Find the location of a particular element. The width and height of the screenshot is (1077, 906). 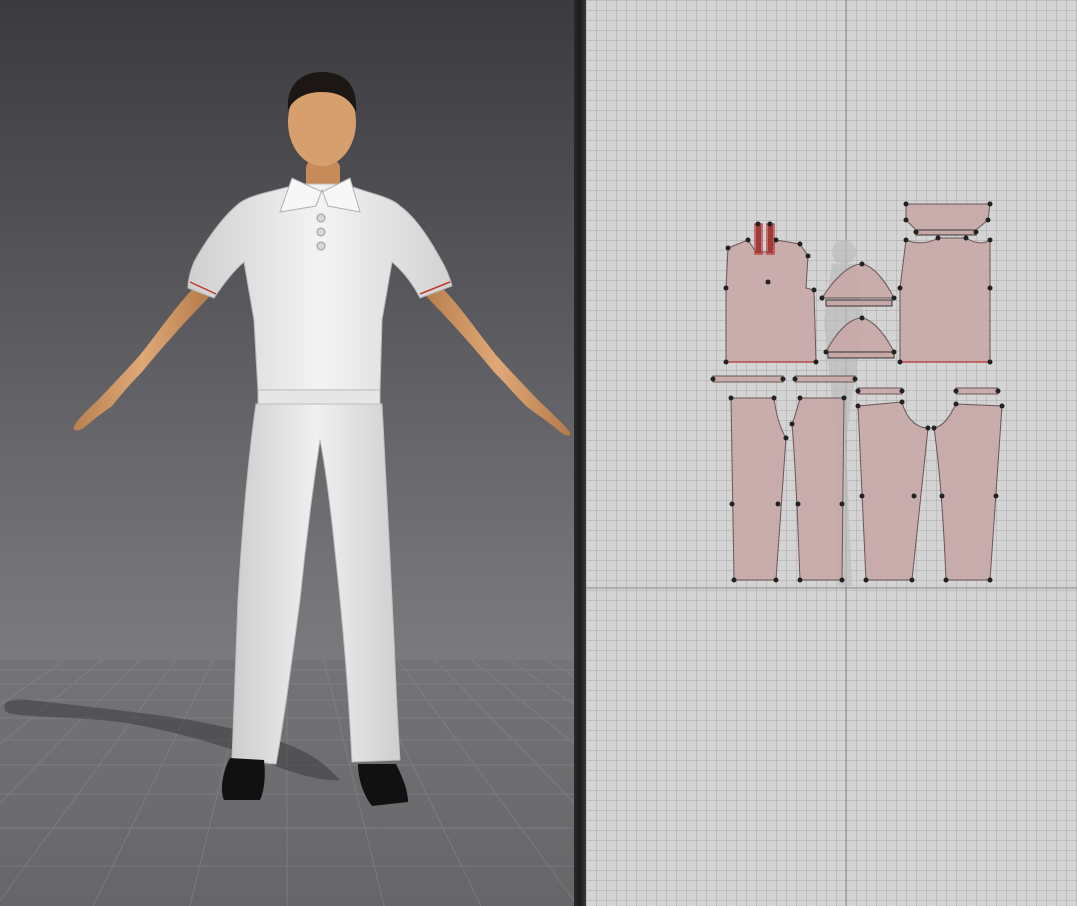

left-shoe is located at coordinates (243, 779).